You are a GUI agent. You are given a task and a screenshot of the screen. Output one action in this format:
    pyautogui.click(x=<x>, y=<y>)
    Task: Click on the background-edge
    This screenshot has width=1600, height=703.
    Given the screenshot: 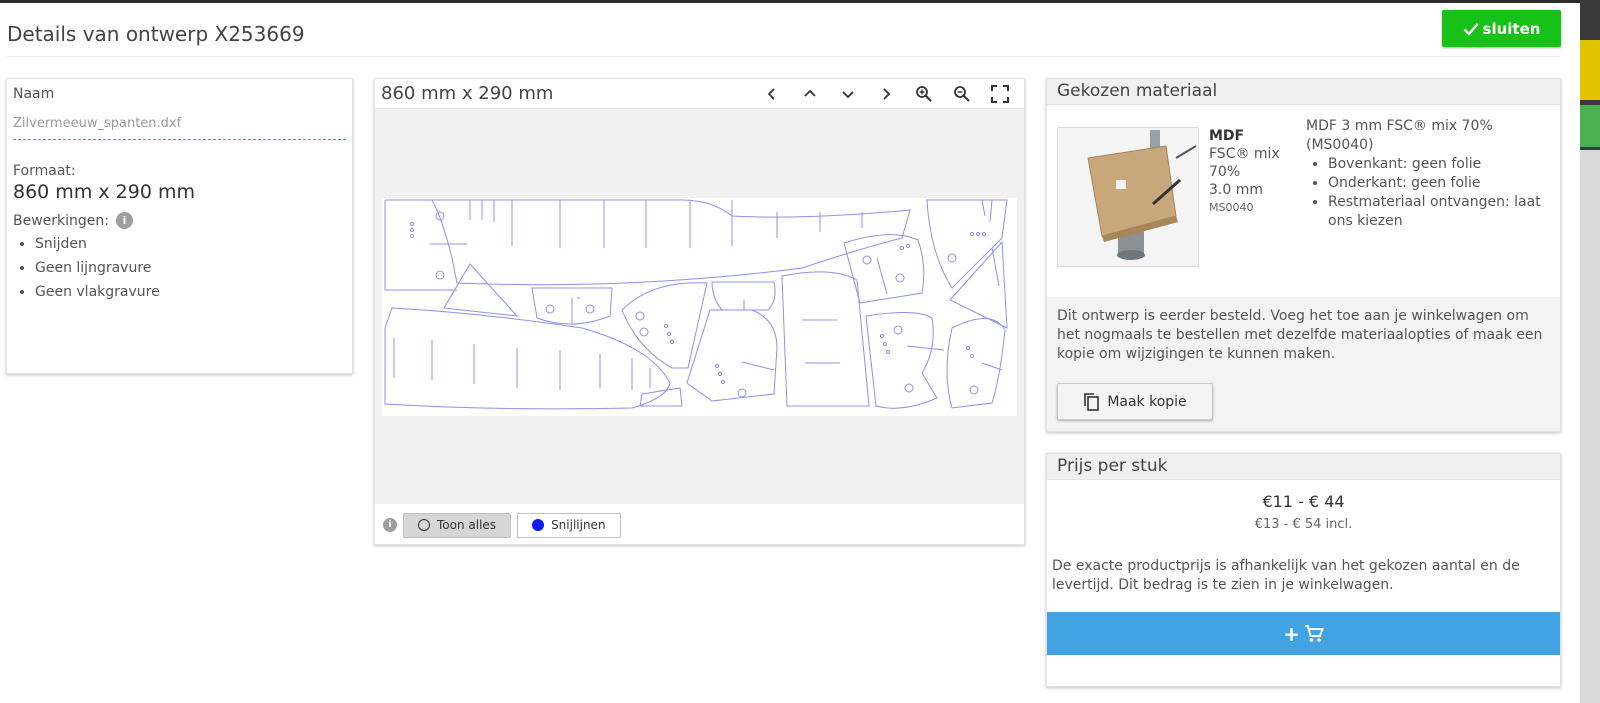 What is the action you would take?
    pyautogui.click(x=1590, y=351)
    